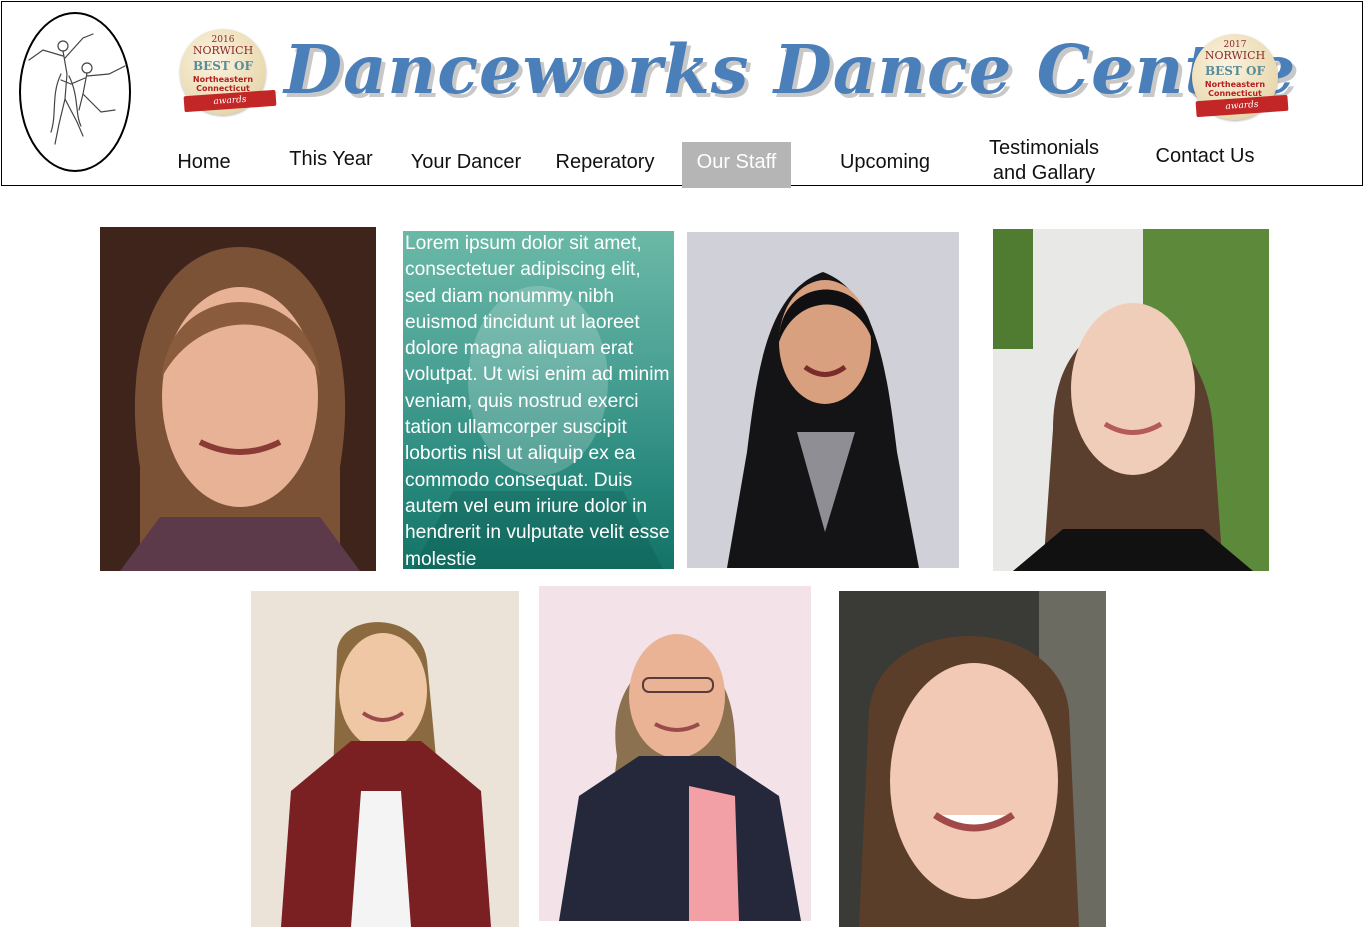  Describe the element at coordinates (1205, 156) in the screenshot. I see `nav-contact-us: Contact Us` at that location.